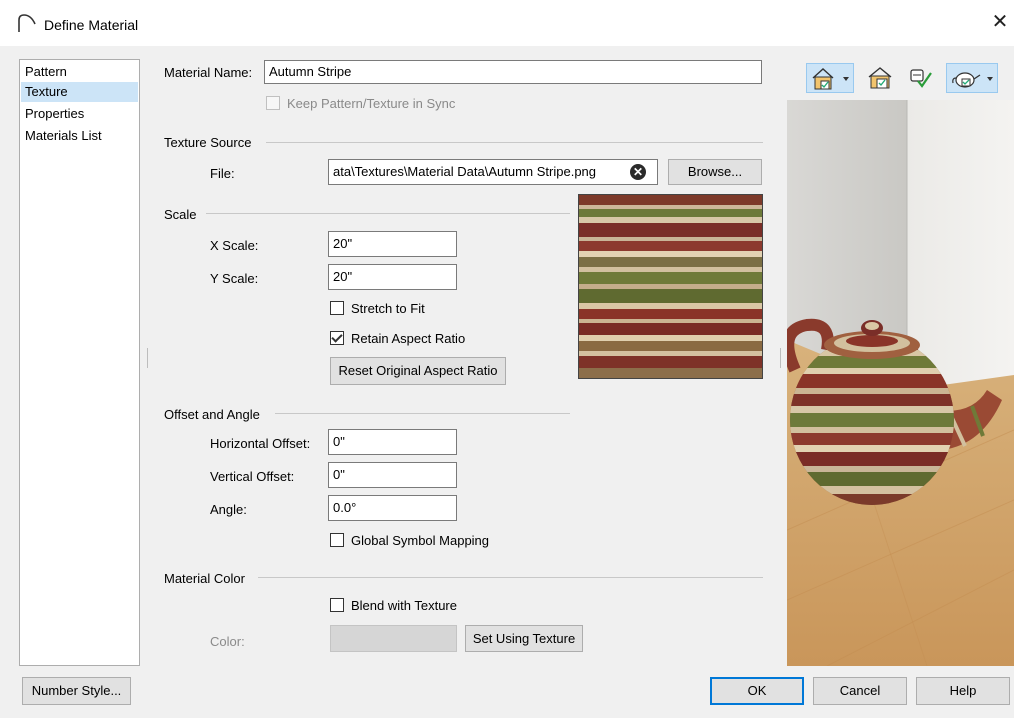 The width and height of the screenshot is (1014, 718). Describe the element at coordinates (392, 244) in the screenshot. I see `x-scale-input: 20"` at that location.